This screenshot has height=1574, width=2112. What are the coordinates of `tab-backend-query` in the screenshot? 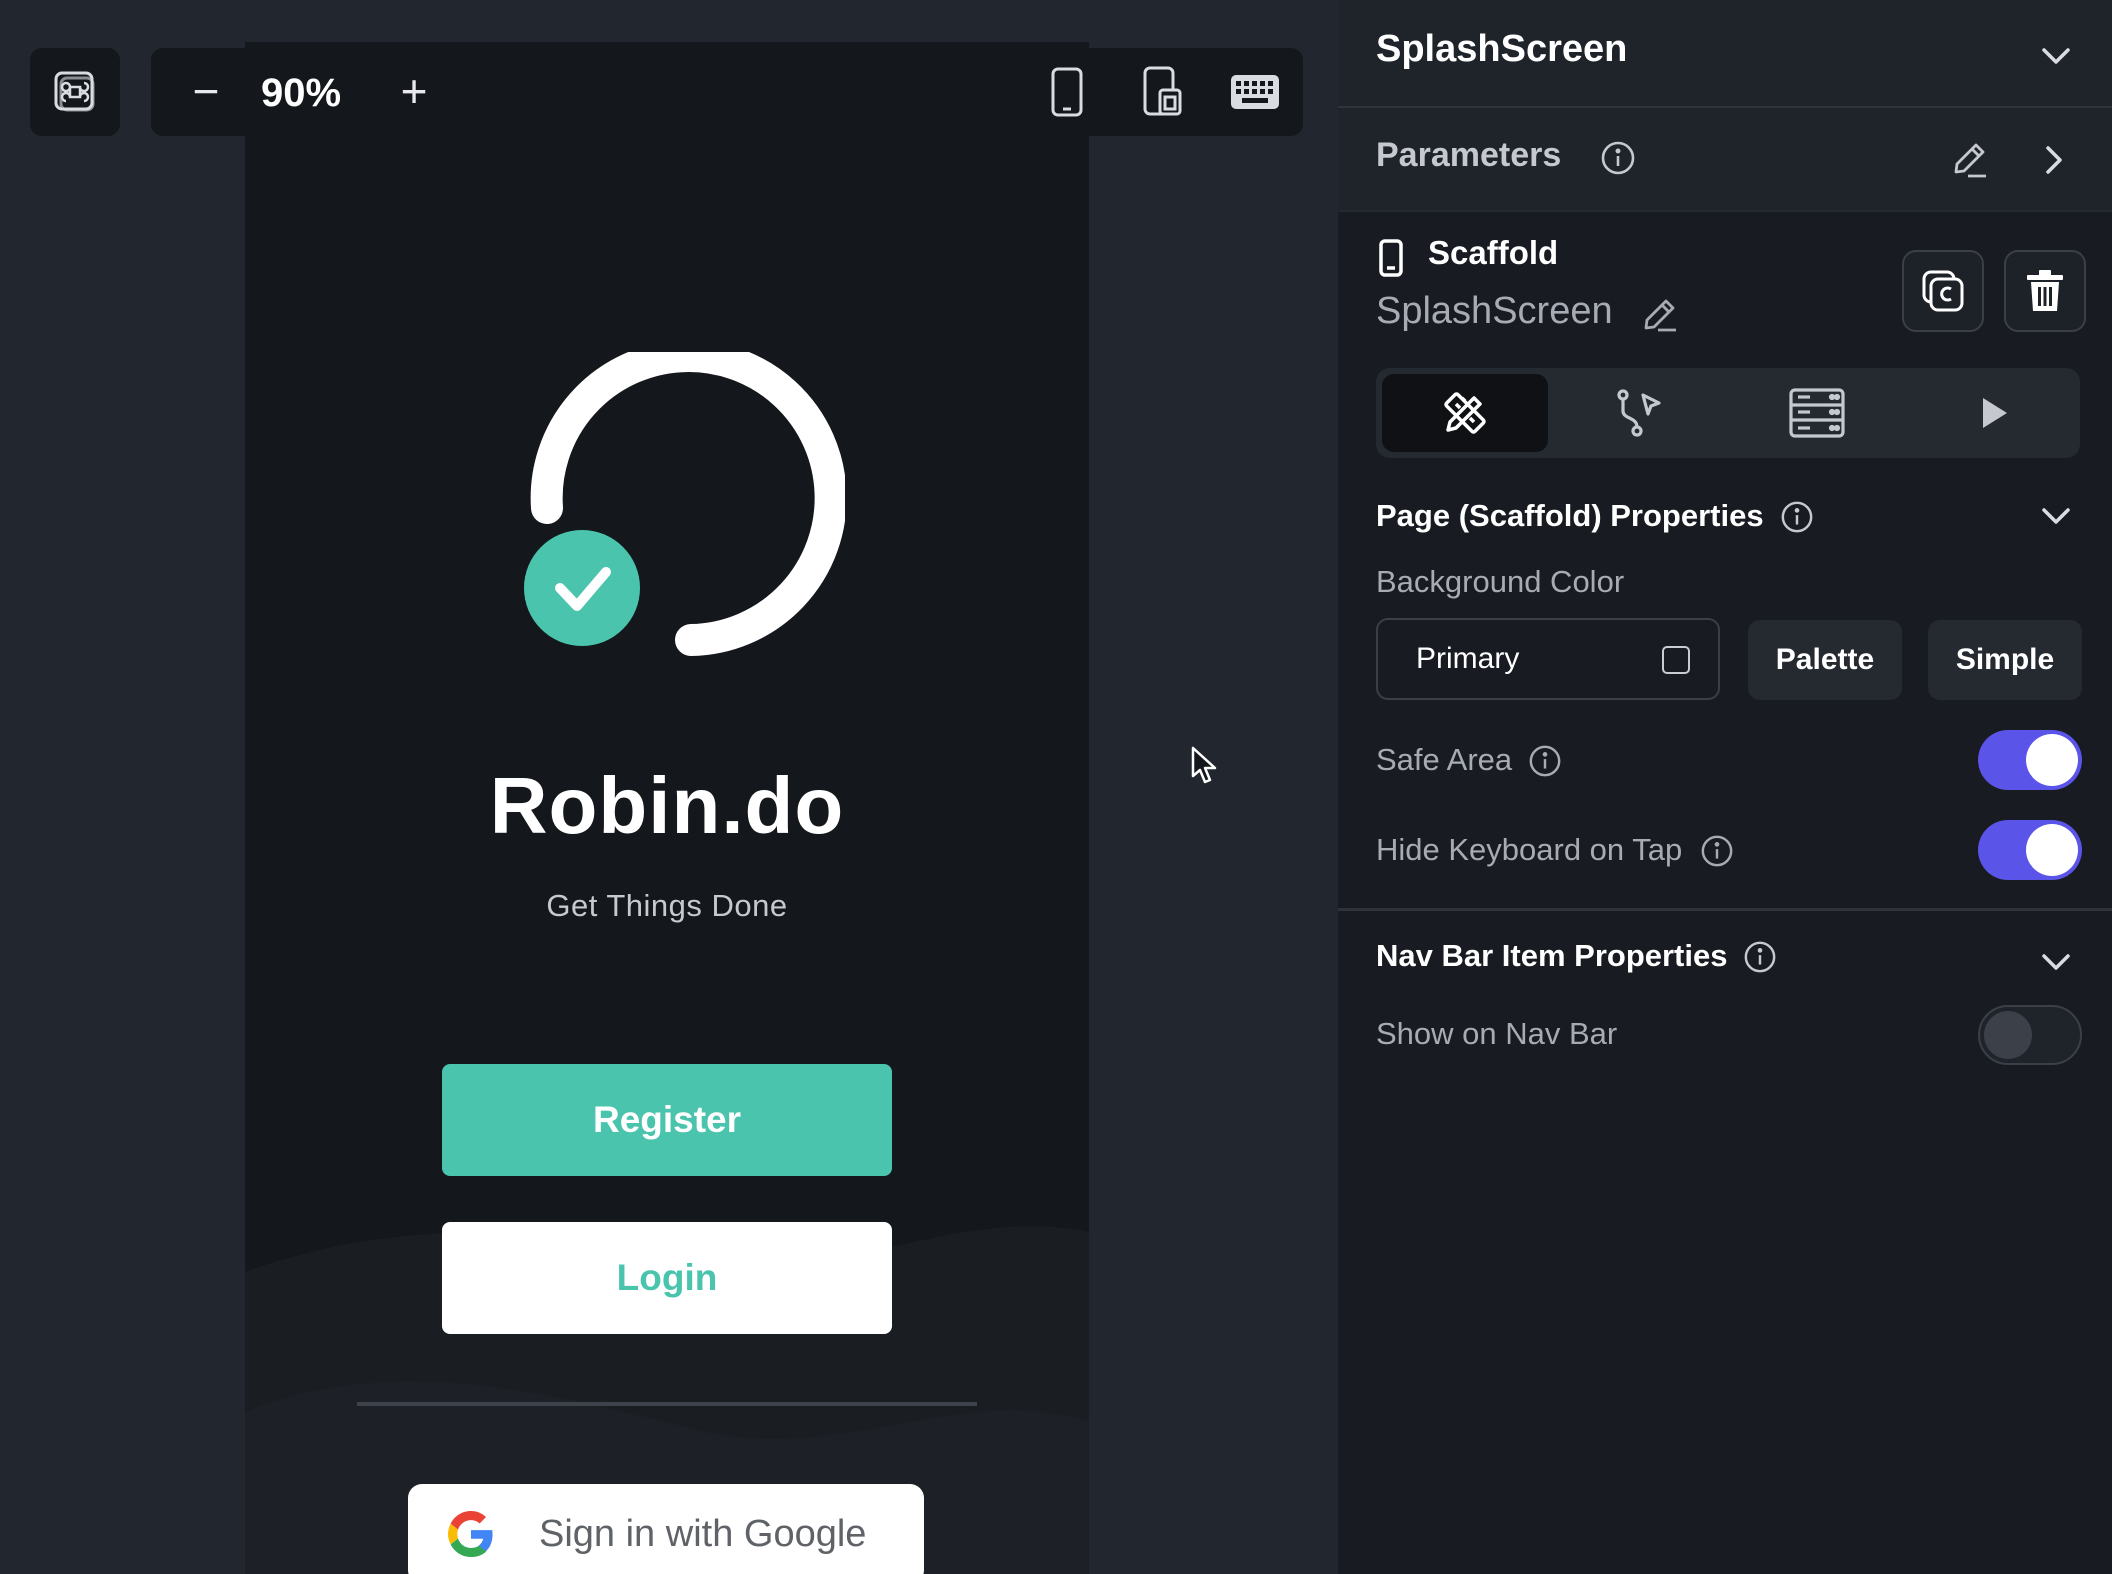 It's located at (1817, 413).